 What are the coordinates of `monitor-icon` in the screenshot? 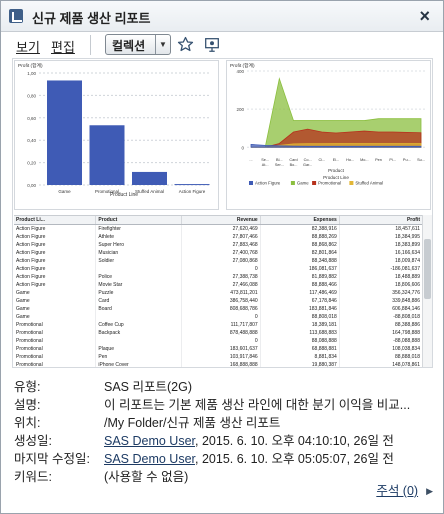 It's located at (211, 44).